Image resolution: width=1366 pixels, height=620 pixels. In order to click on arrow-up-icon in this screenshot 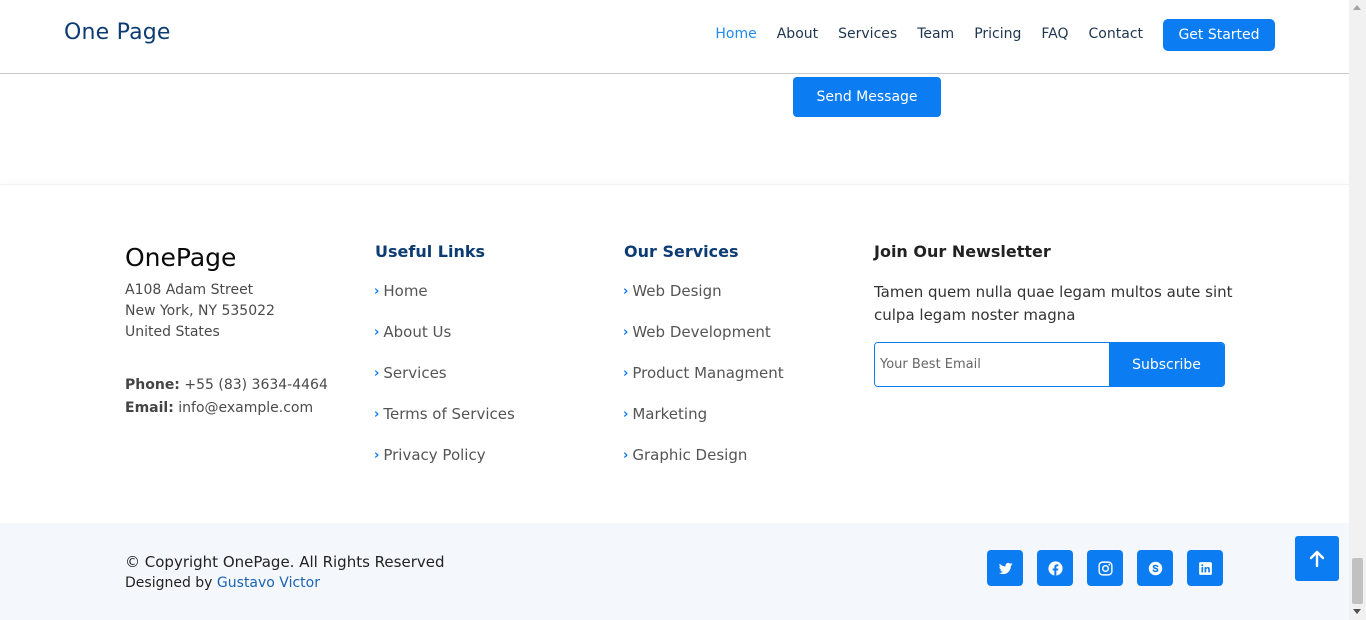, I will do `click(1317, 558)`.